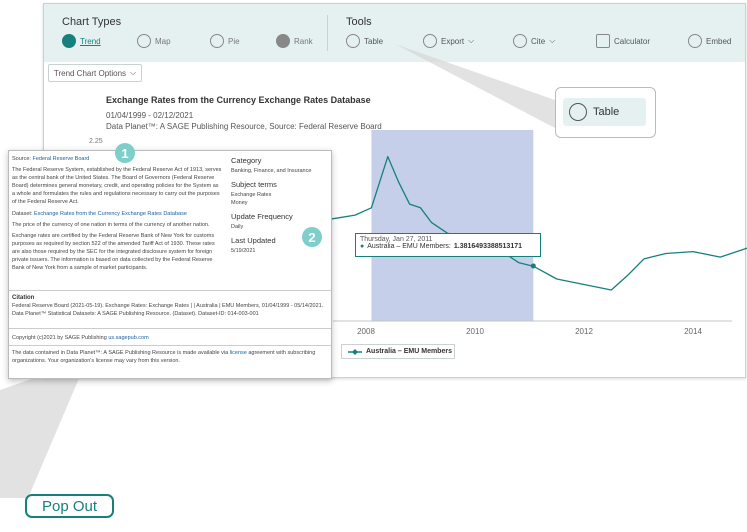  I want to click on table-zoom-button: Table, so click(604, 112).